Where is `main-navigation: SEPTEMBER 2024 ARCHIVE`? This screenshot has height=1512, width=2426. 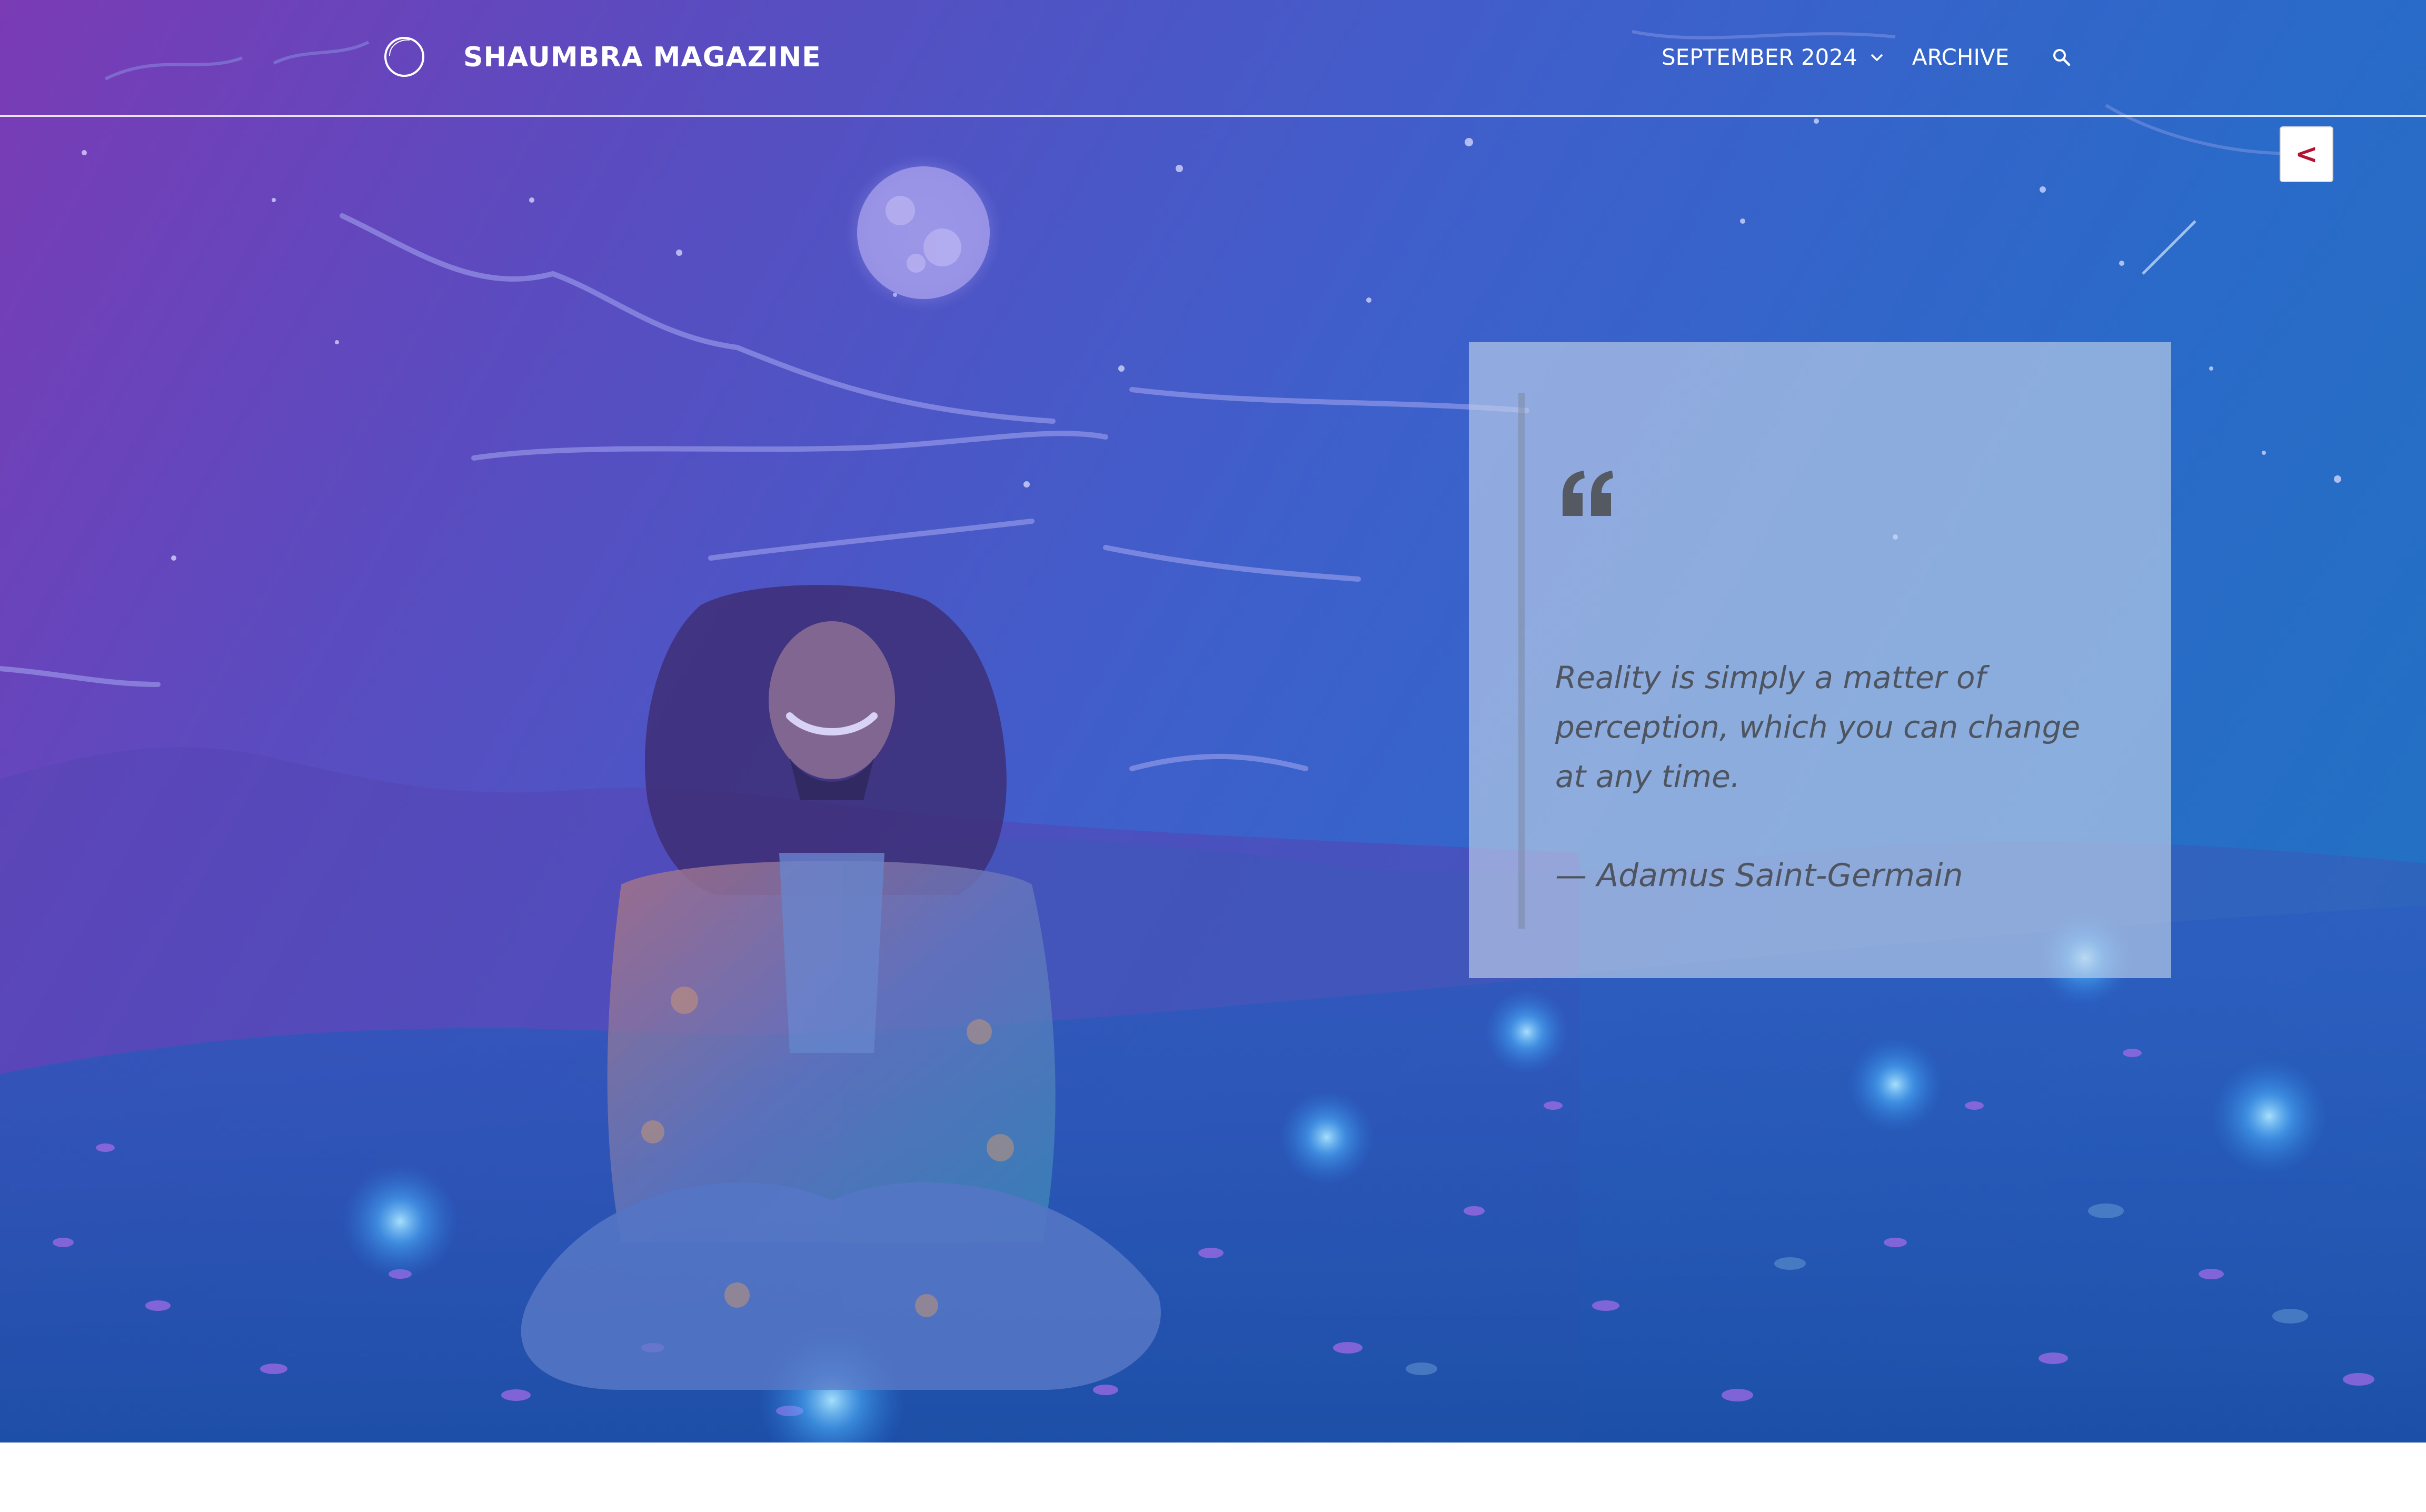 main-navigation: SEPTEMBER 2024 ARCHIVE is located at coordinates (1867, 58).